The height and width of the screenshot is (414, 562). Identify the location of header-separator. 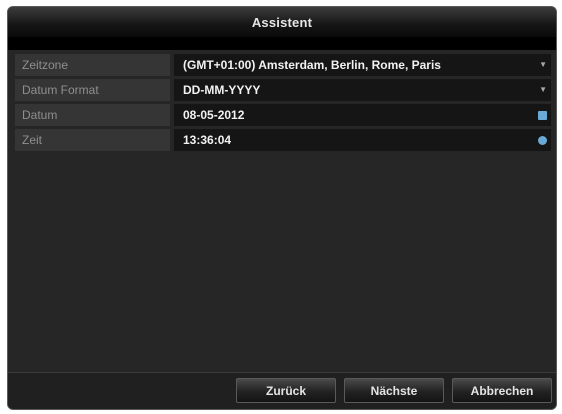
(282, 44).